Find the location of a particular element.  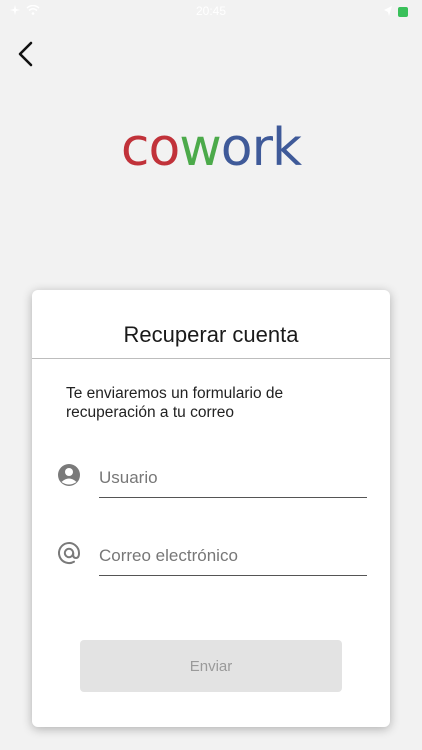

battery-icon is located at coordinates (403, 12).